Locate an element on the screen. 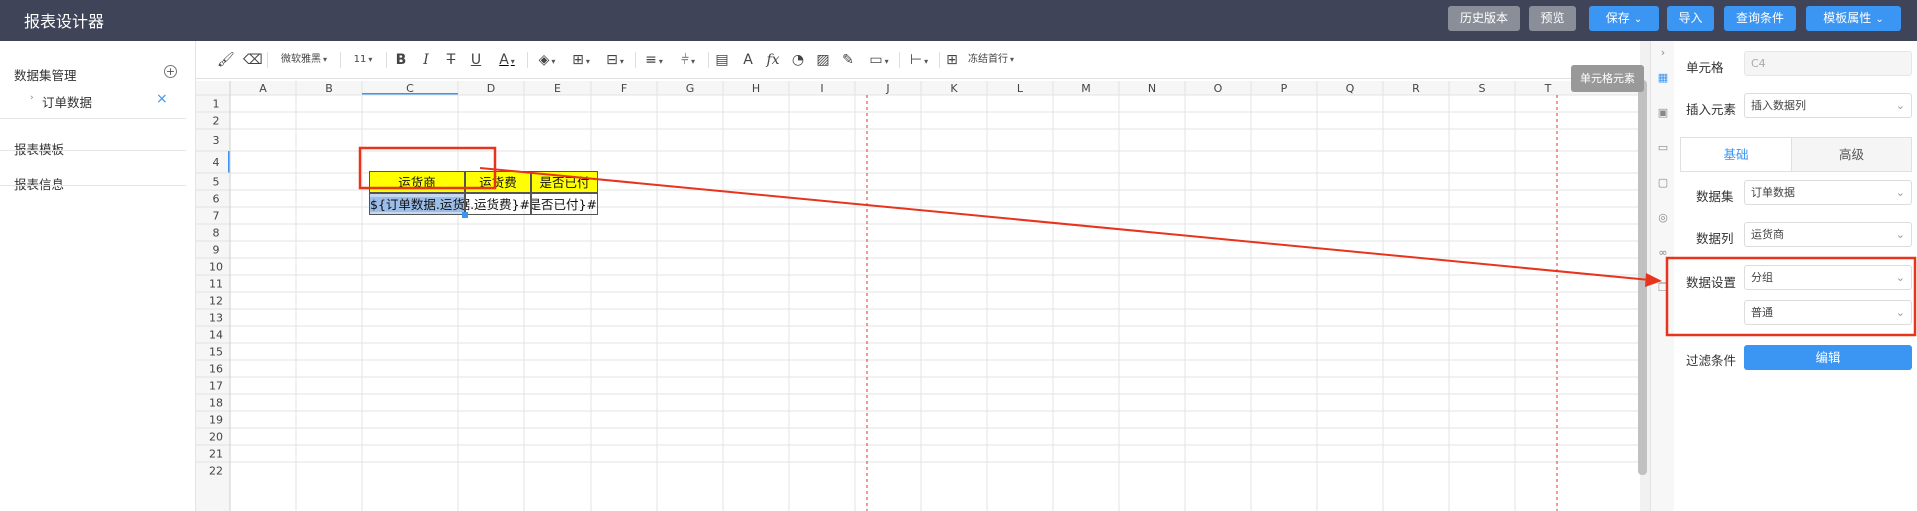 This screenshot has width=1917, height=511. merge-cells-icon: ⊟ ▾ is located at coordinates (615, 60).